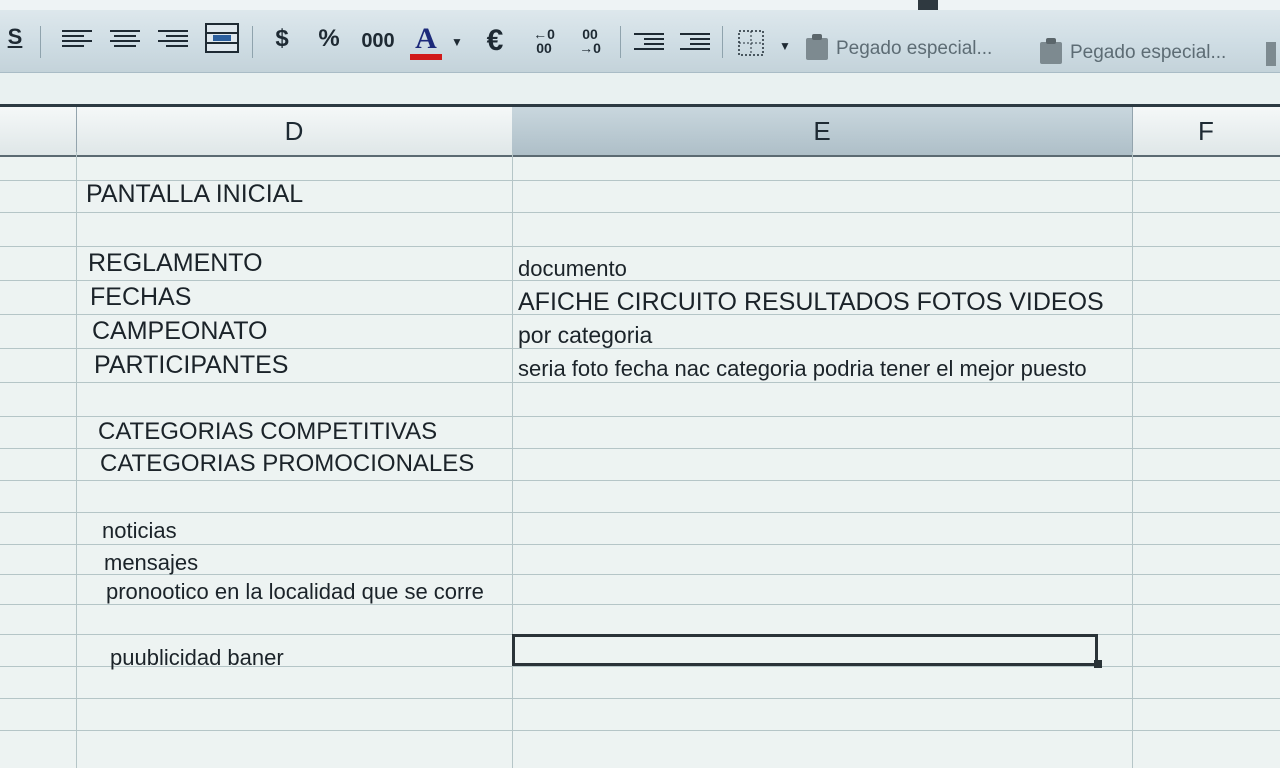 The image size is (1280, 768). I want to click on cell-d-noticias: noticias, so click(139, 531).